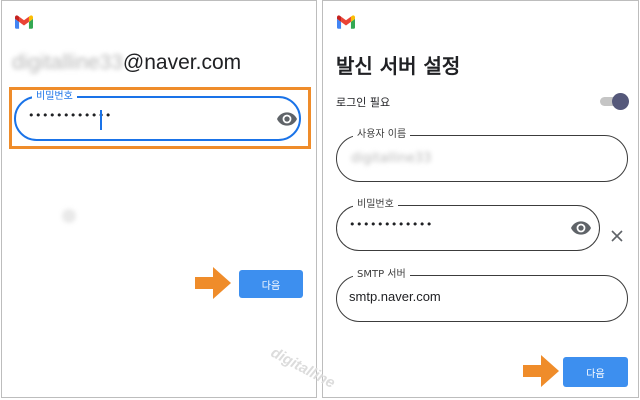  Describe the element at coordinates (381, 274) in the screenshot. I see `smtp-server-label: SMTP 서버` at that location.